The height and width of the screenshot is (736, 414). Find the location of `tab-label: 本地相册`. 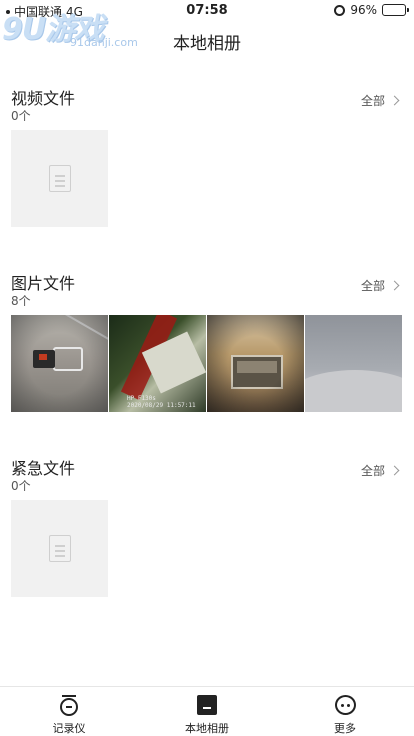

tab-label: 本地相册 is located at coordinates (207, 728).